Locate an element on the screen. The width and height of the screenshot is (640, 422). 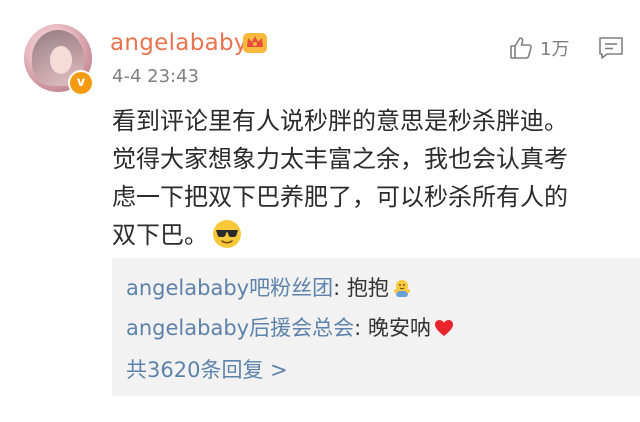
post-timestamp: 4-4 23:43 is located at coordinates (155, 76).